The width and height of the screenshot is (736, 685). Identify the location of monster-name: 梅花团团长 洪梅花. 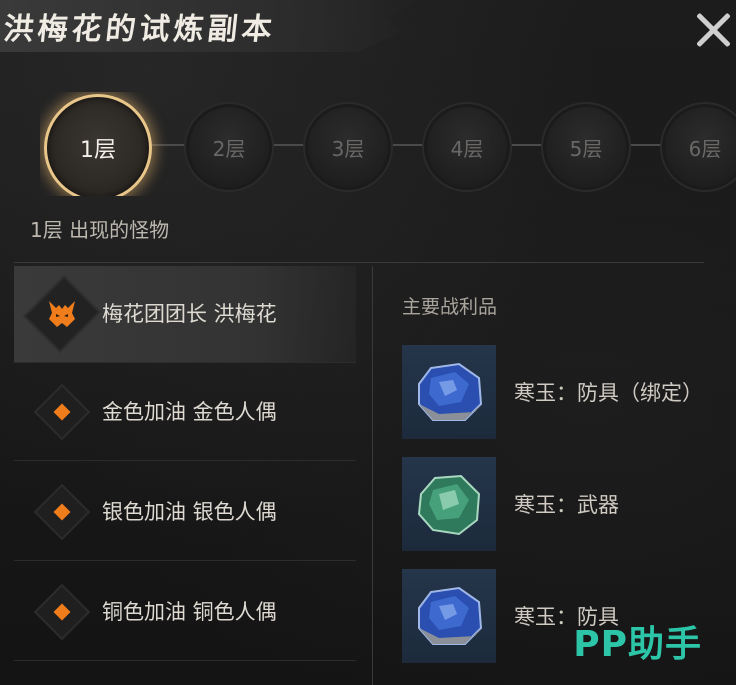
(189, 314).